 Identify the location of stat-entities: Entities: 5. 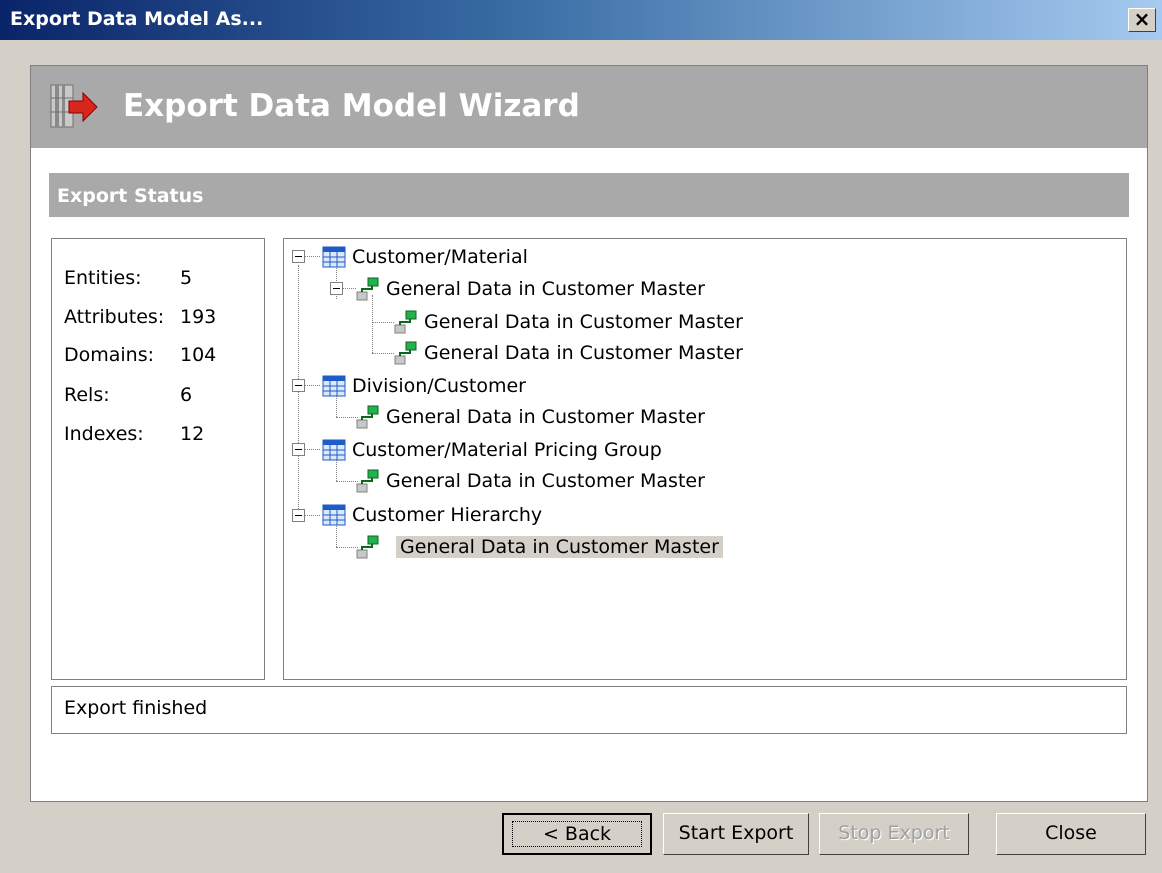
(128, 278).